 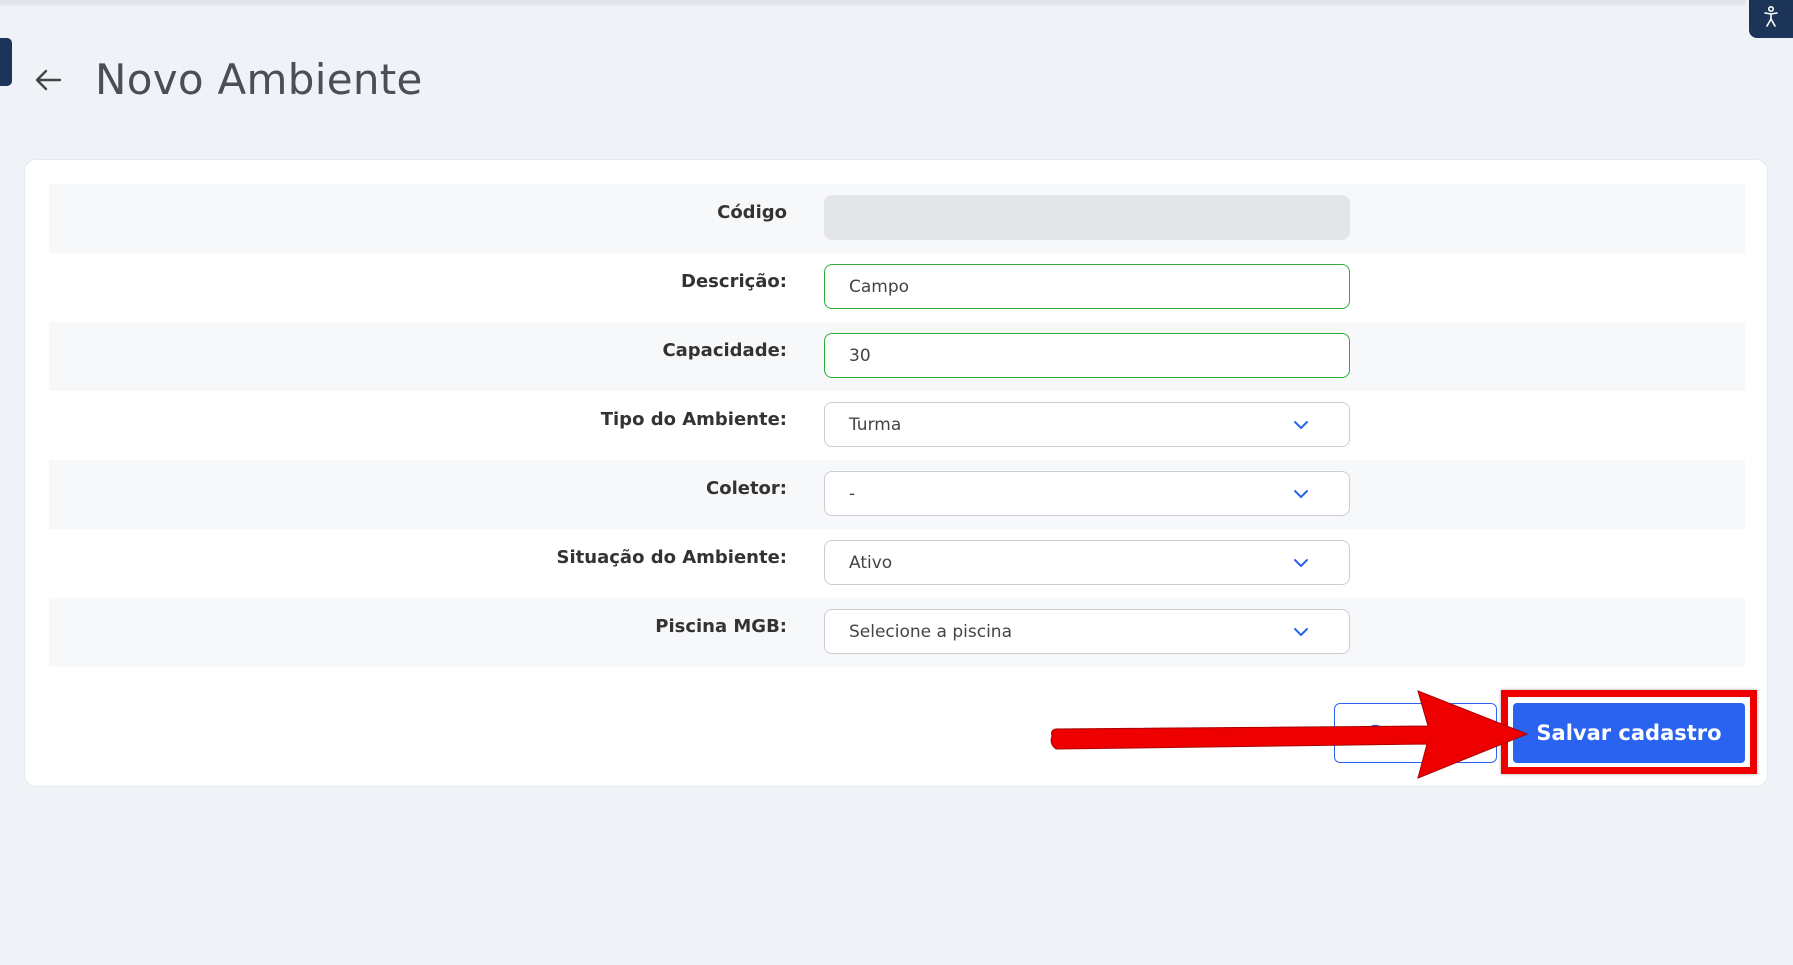 What do you see at coordinates (1087, 493) in the screenshot?
I see `coletor-select: -` at bounding box center [1087, 493].